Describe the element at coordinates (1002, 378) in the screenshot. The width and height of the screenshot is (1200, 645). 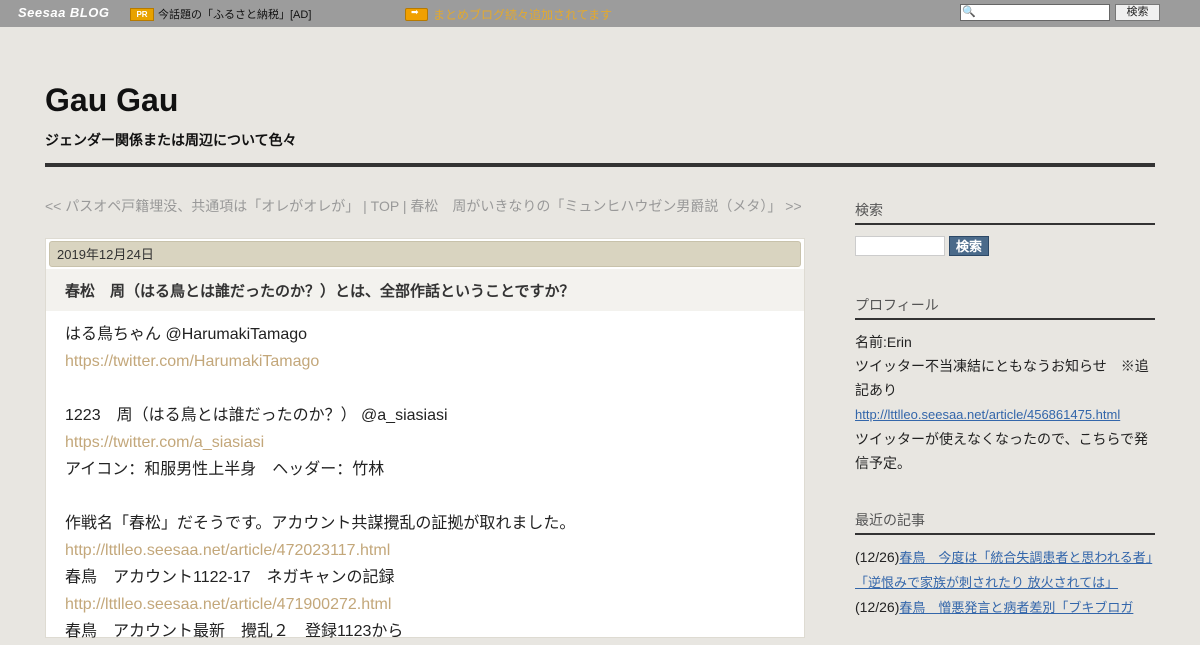
I see `profile-notice: ツイッター不当凍結にともなうお知らせ ※追記あり` at that location.